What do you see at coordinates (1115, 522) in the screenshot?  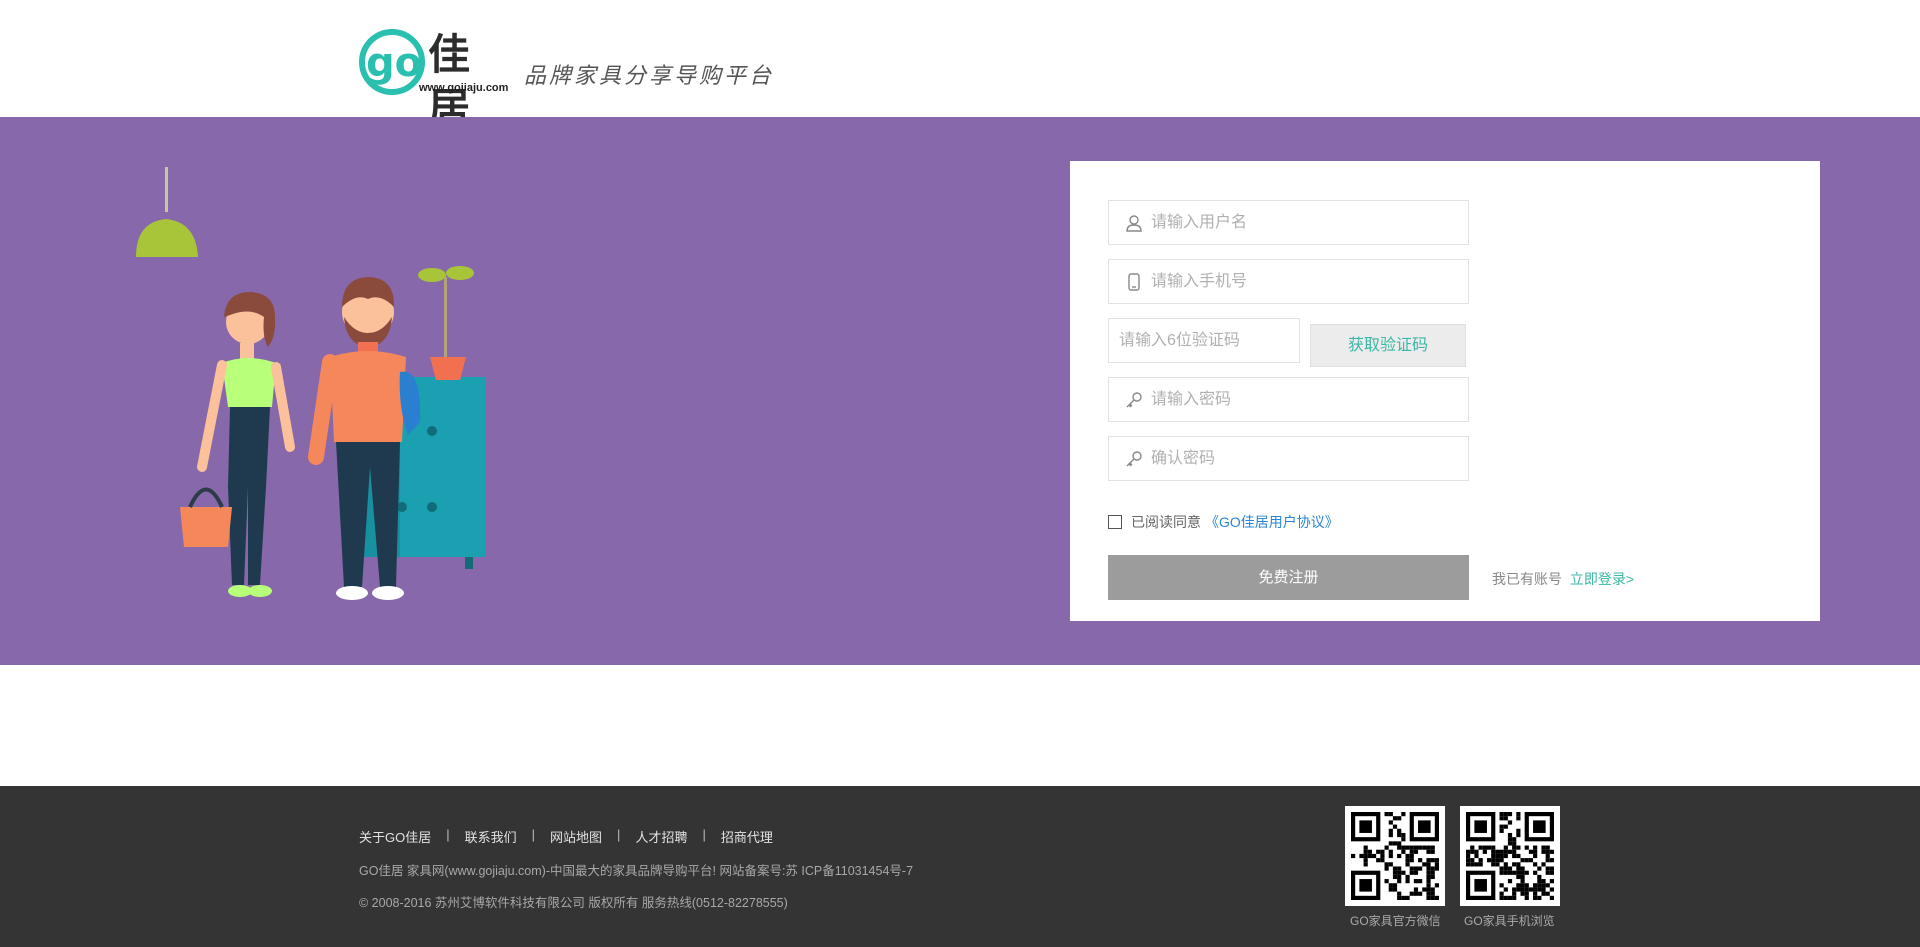 I see `agree-checkbox` at bounding box center [1115, 522].